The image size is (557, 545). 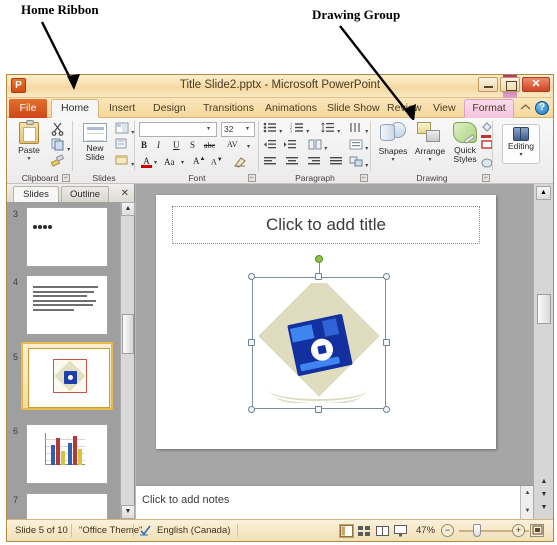 What do you see at coordinates (537, 530) in the screenshot?
I see `fit-slide-to-window-button` at bounding box center [537, 530].